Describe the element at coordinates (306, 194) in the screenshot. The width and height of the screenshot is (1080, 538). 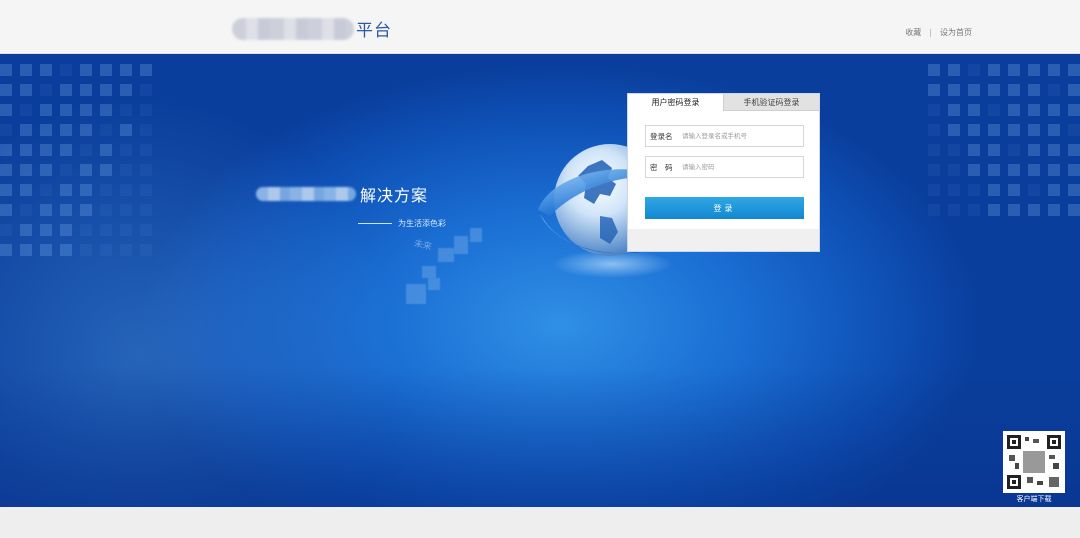
I see `slogan-redacted` at that location.